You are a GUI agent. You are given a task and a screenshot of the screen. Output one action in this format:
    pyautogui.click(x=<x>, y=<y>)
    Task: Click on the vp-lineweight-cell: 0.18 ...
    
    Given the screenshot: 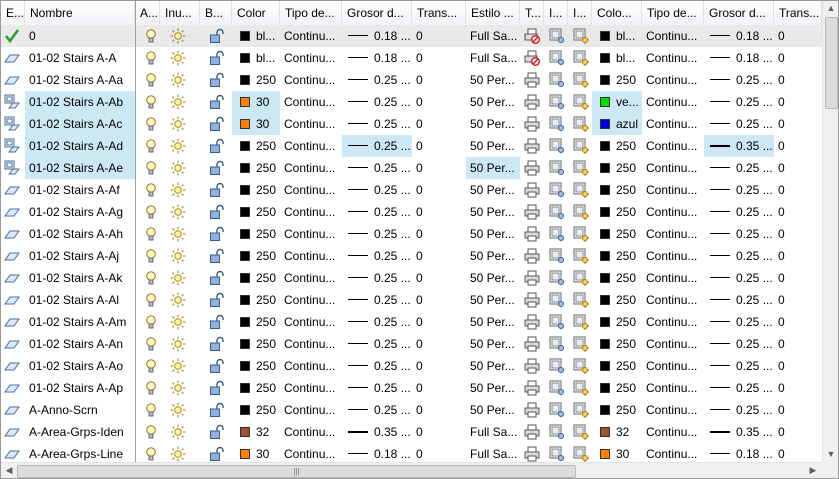 What is the action you would take?
    pyautogui.click(x=739, y=452)
    